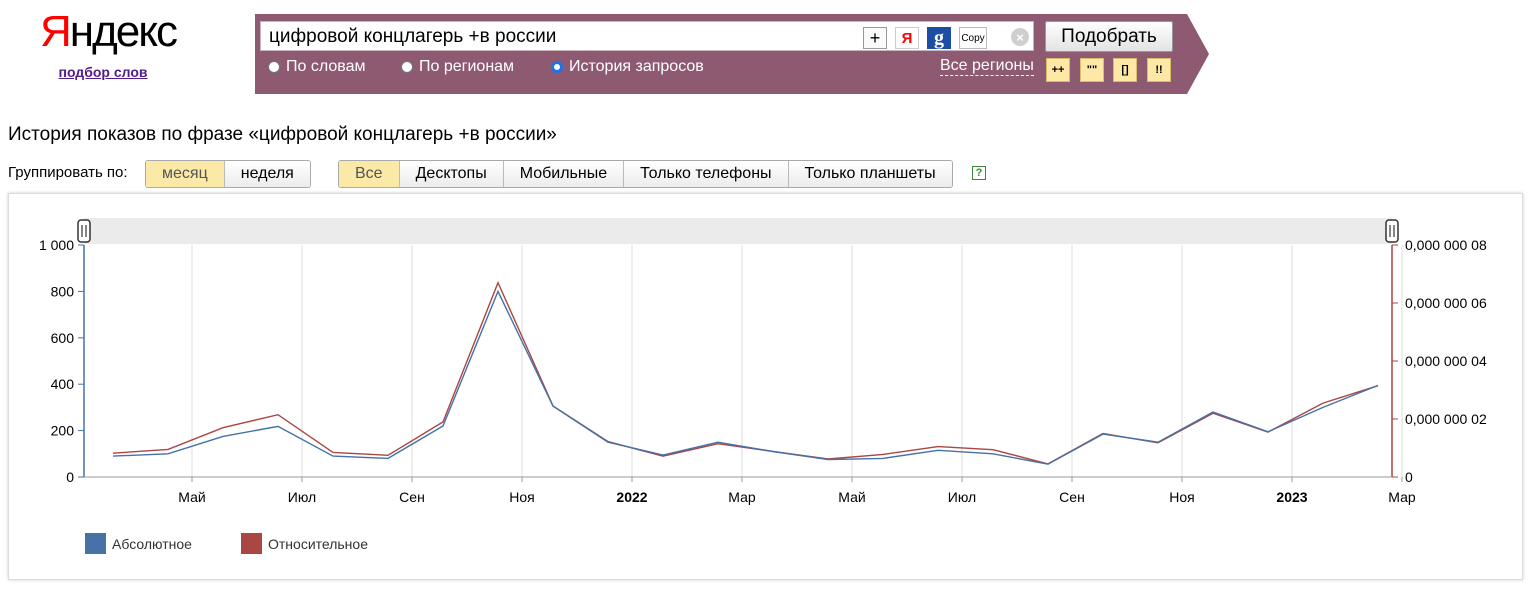 The width and height of the screenshot is (1529, 591). What do you see at coordinates (1109, 36) in the screenshot?
I see `submit-button: Подобрать` at bounding box center [1109, 36].